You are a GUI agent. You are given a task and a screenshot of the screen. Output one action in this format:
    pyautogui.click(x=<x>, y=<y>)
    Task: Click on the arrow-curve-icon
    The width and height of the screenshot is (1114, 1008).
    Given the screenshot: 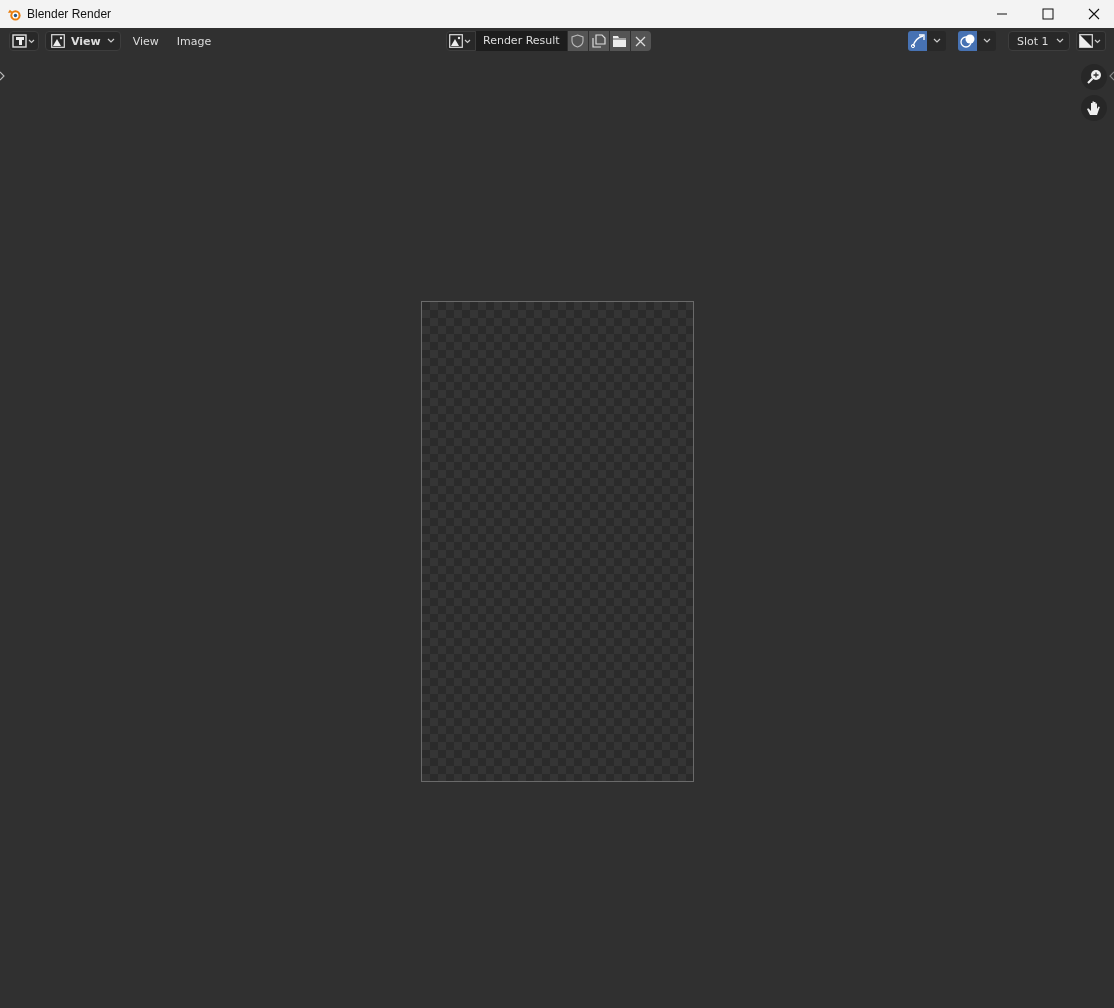 What is the action you would take?
    pyautogui.click(x=917, y=41)
    